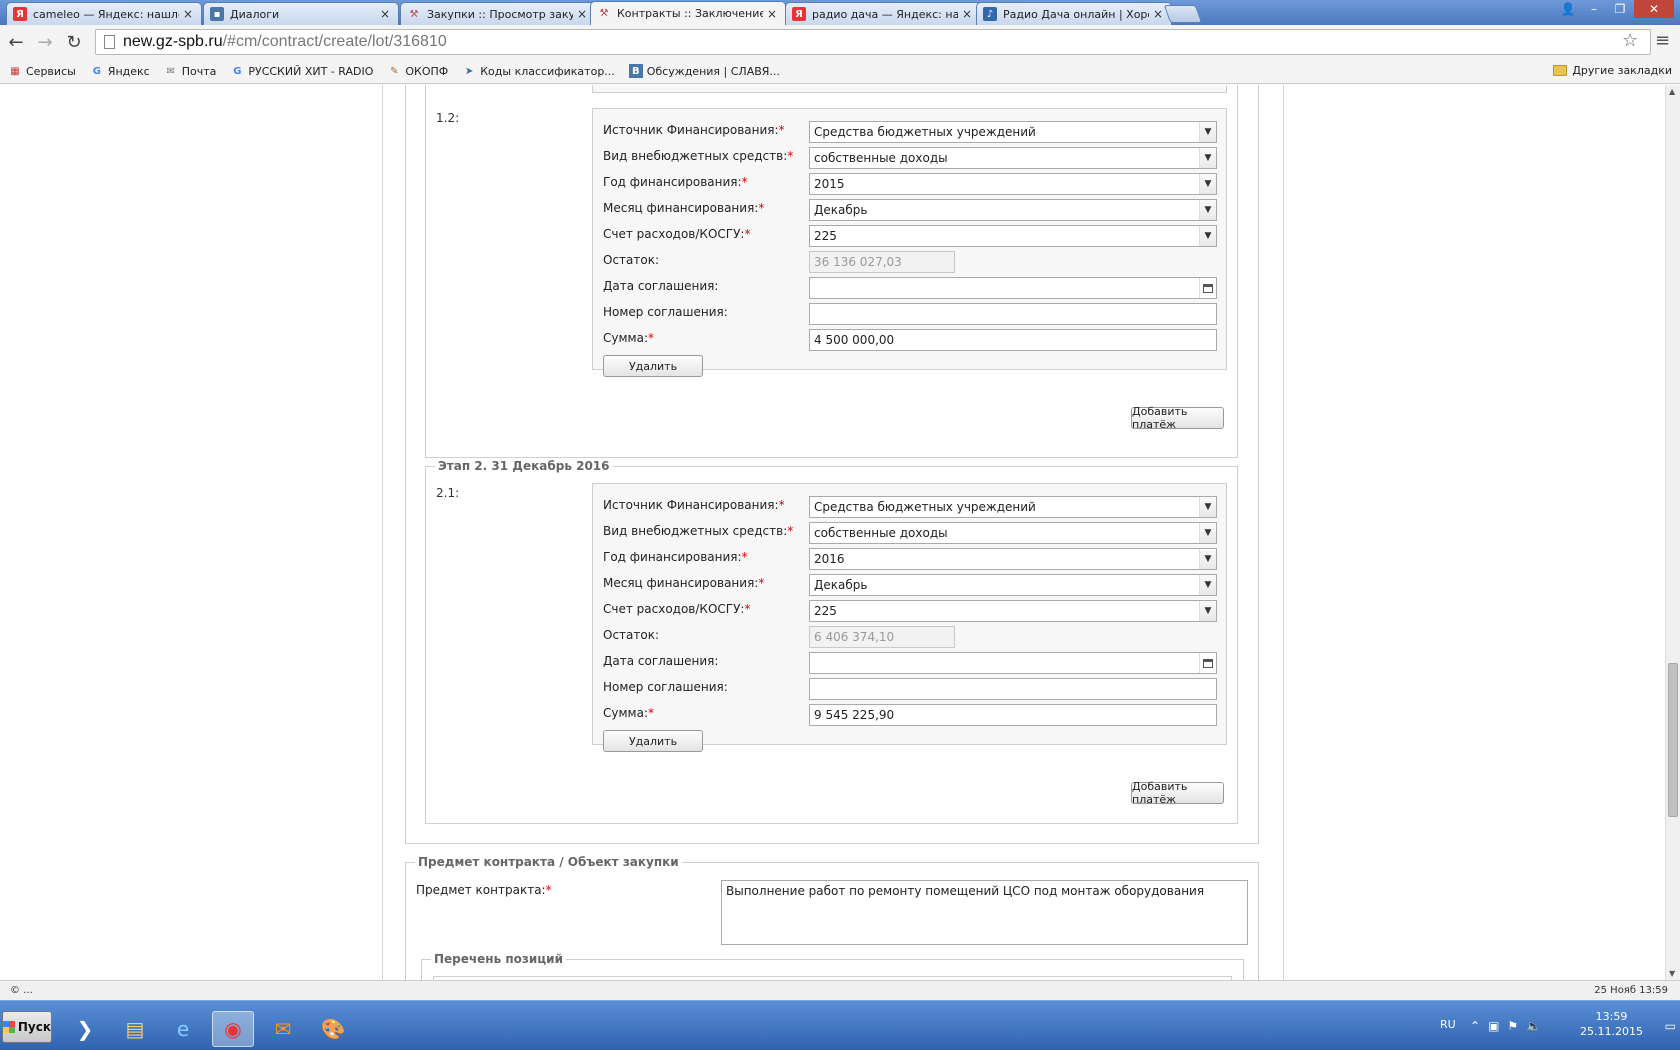 This screenshot has width=1680, height=1050. I want to click on network-icon: ▣, so click(1493, 1026).